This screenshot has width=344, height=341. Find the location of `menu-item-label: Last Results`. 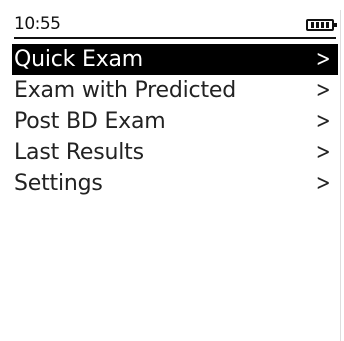

menu-item-label: Last Results is located at coordinates (79, 152).